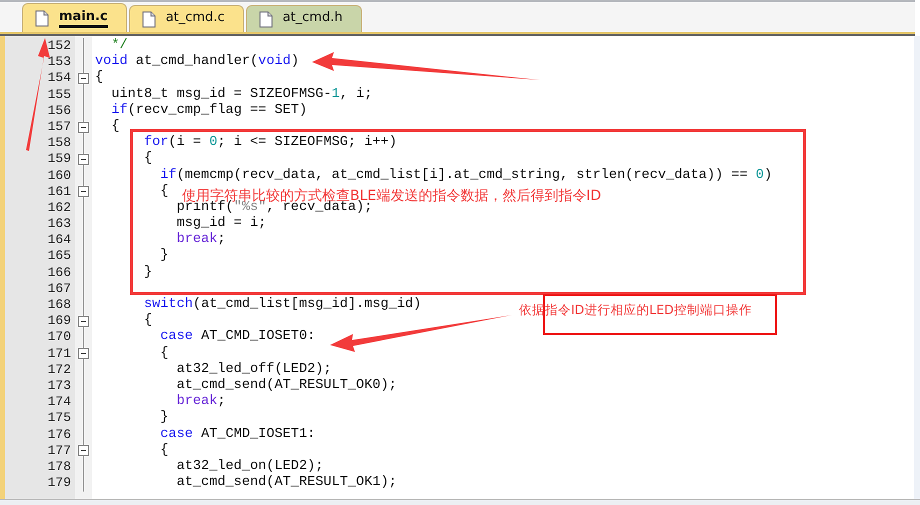 Image resolution: width=920 pixels, height=505 pixels. Describe the element at coordinates (59, 467) in the screenshot. I see `line-number: 178` at that location.